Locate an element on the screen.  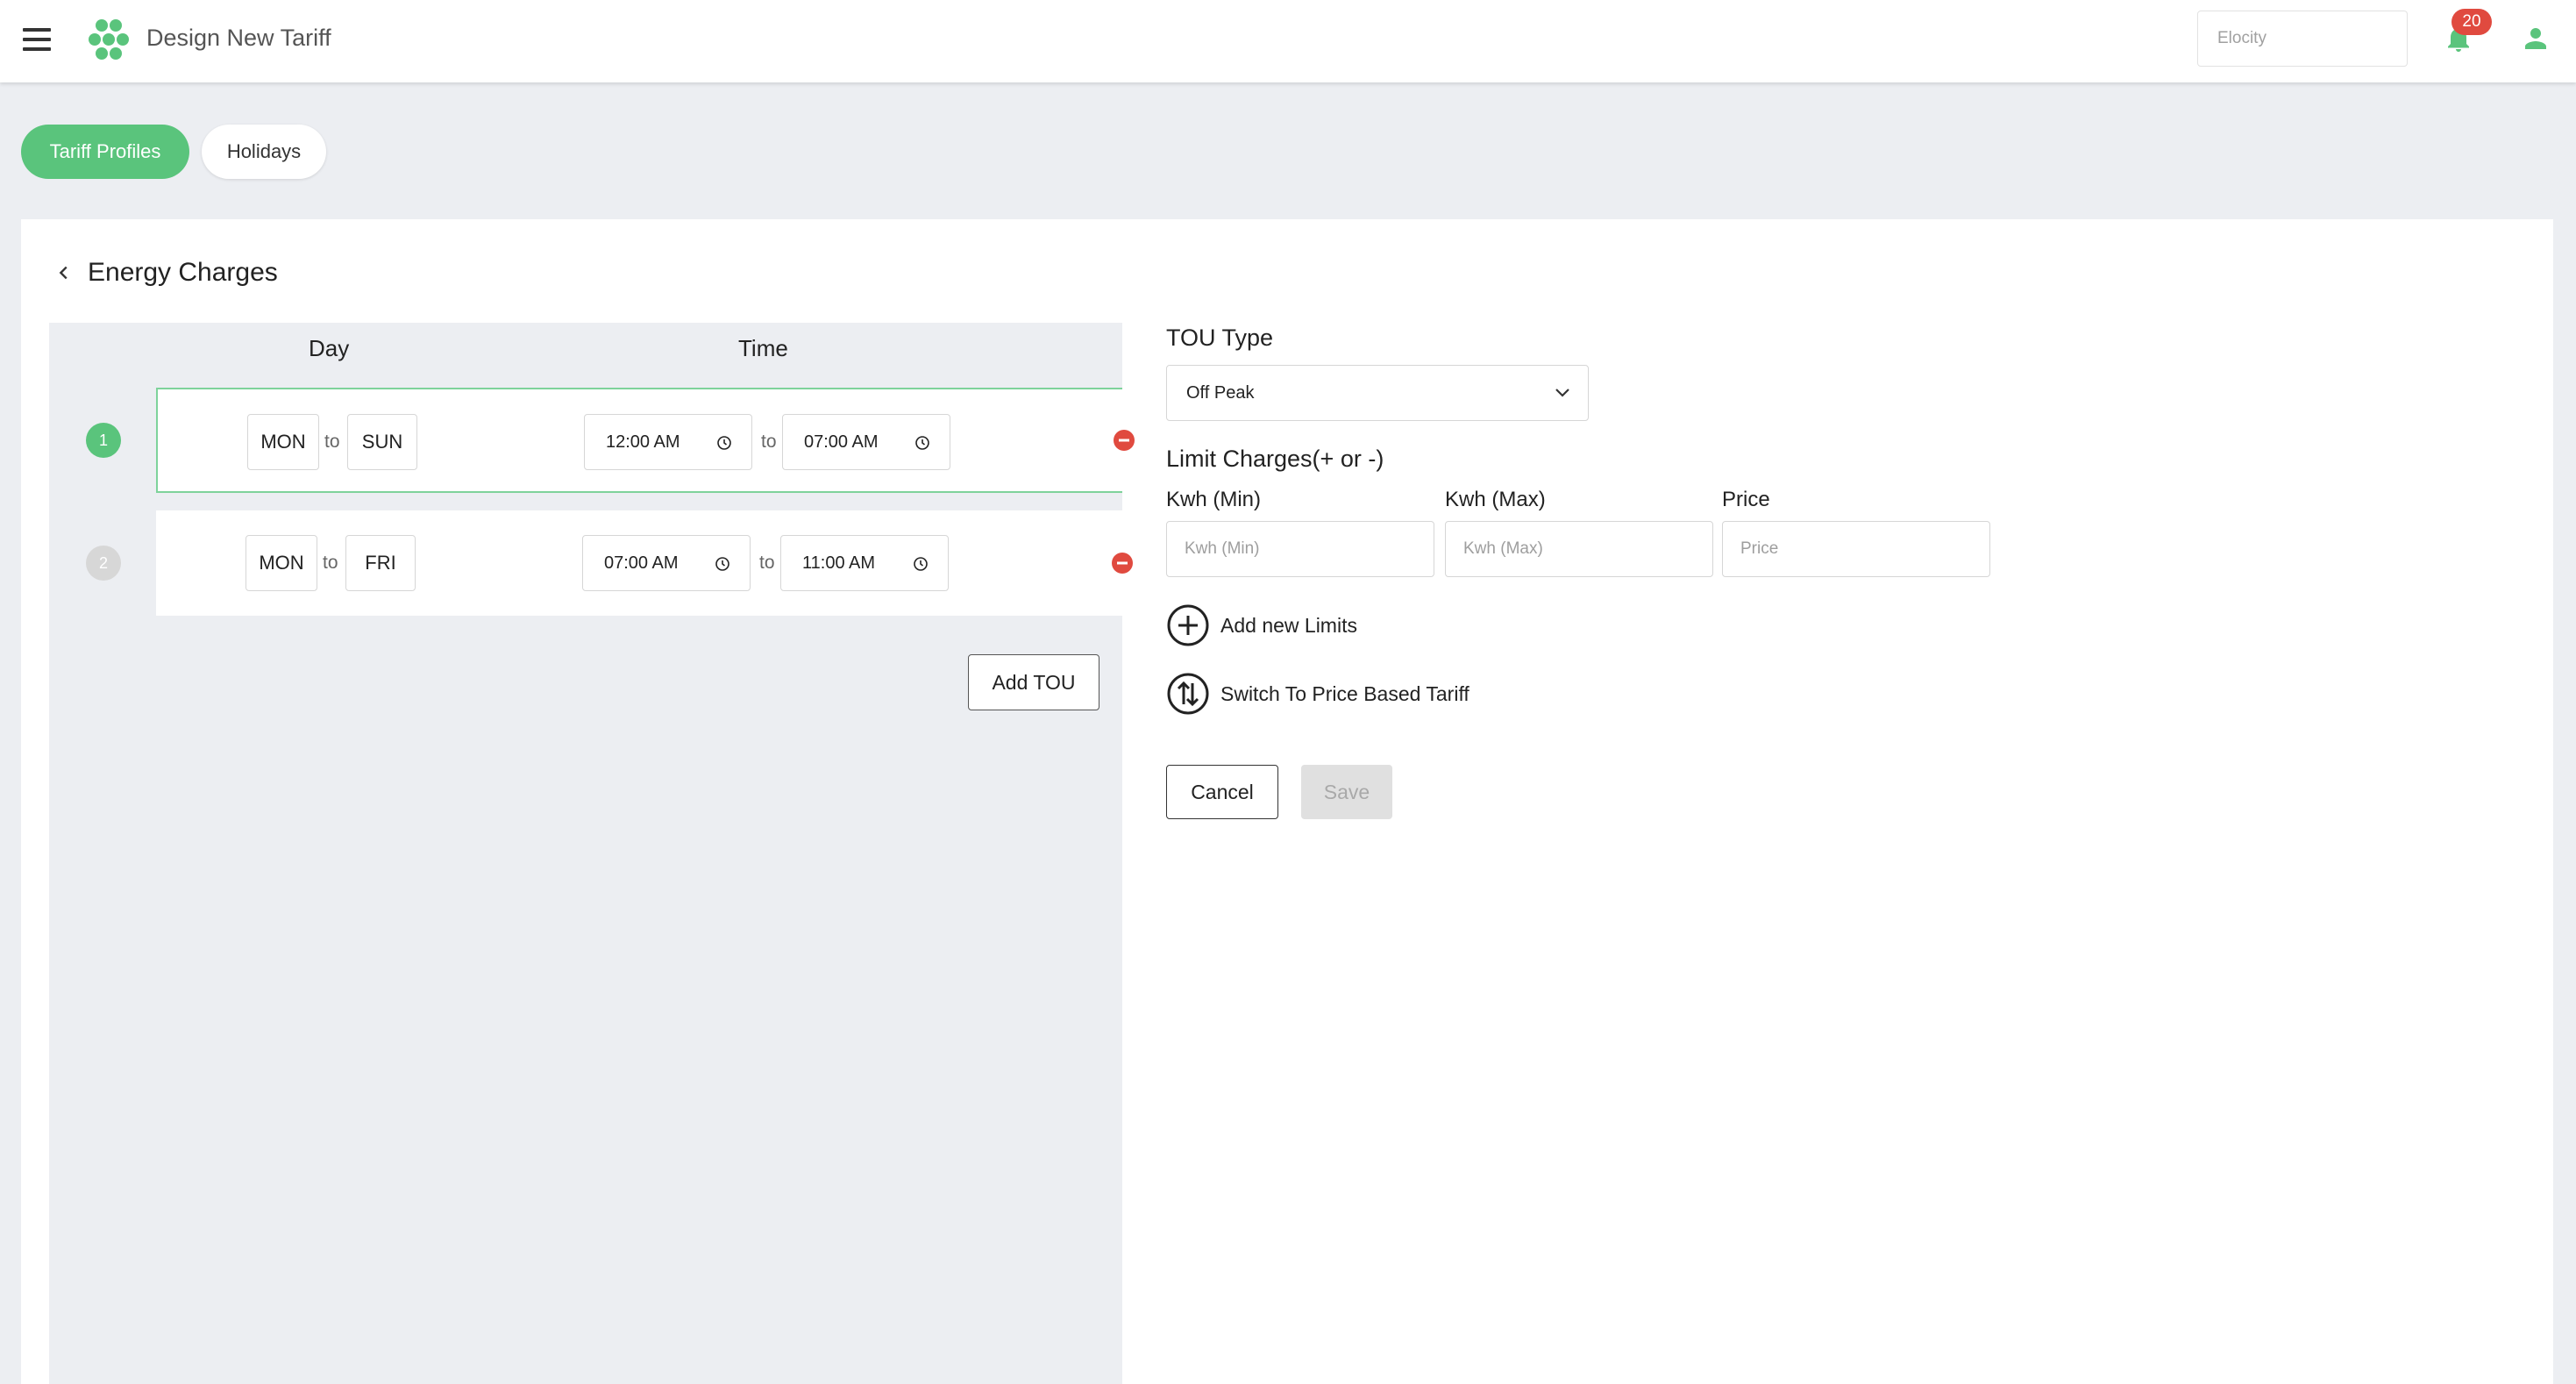
swap-icon is located at coordinates (1188, 694).